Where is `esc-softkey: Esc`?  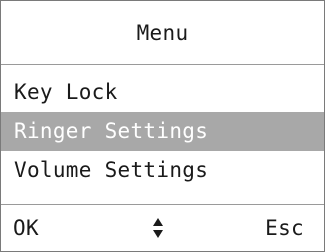
esc-softkey: Esc is located at coordinates (284, 228).